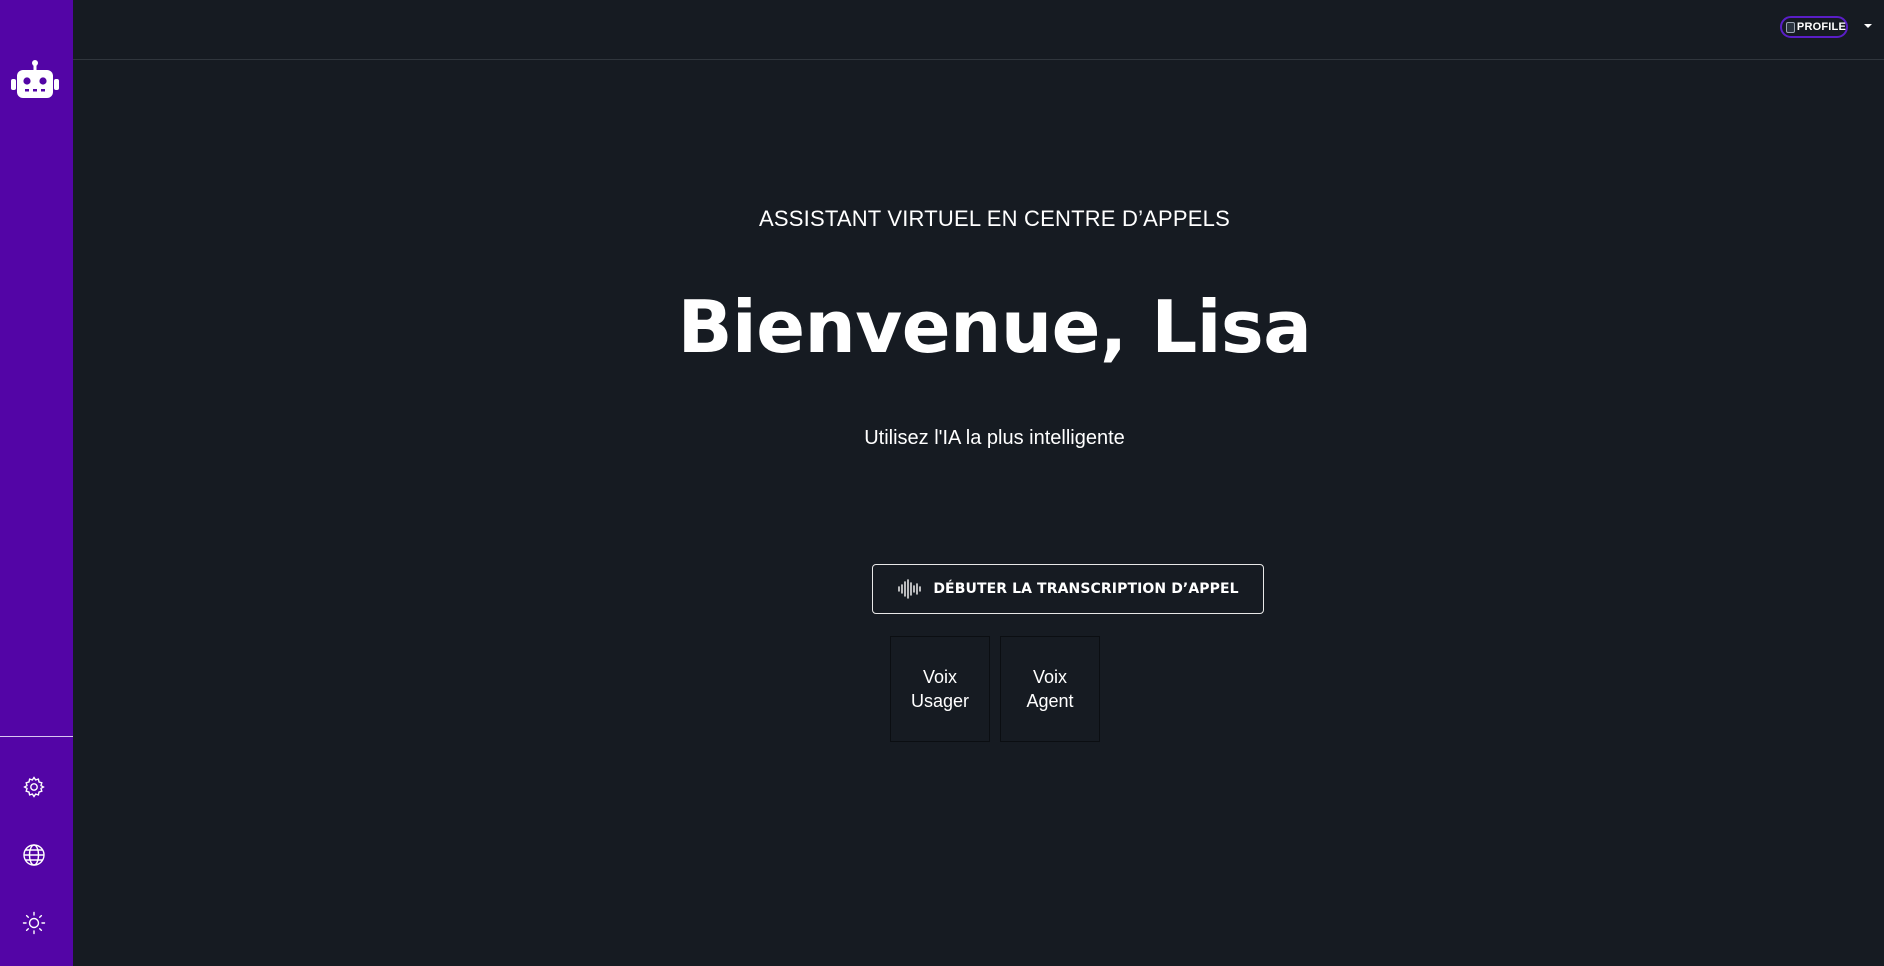 Image resolution: width=1884 pixels, height=966 pixels. I want to click on profile-button: PROFILE, so click(1814, 27).